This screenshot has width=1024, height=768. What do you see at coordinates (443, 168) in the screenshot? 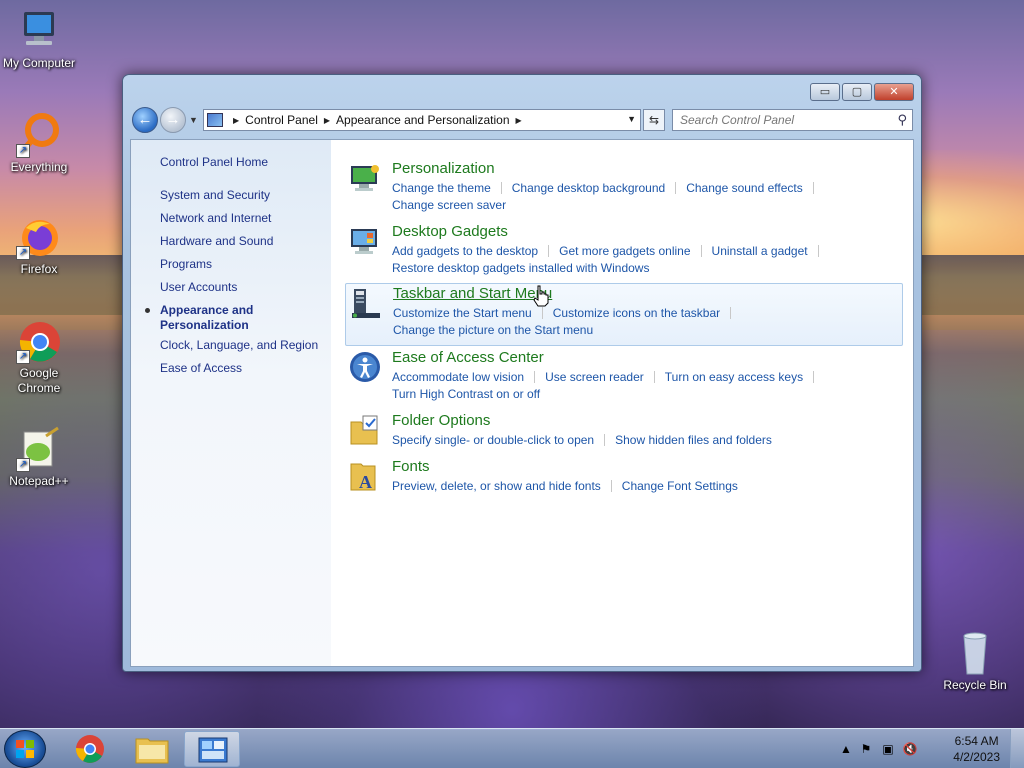
I see `category-title: Personalization` at bounding box center [443, 168].